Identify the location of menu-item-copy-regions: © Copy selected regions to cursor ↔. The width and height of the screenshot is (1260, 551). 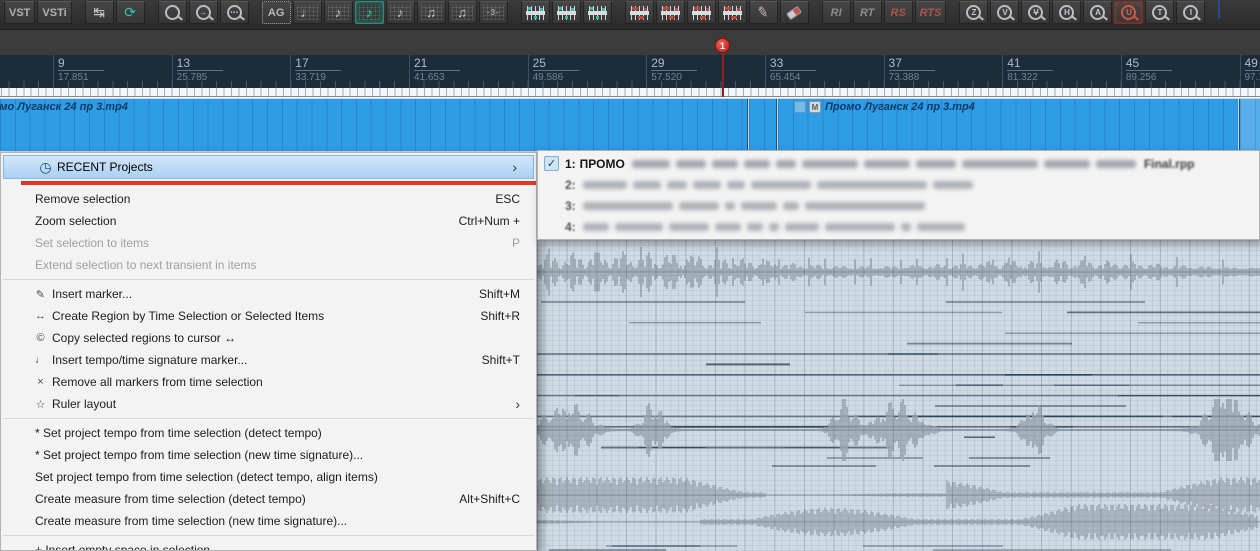
(268, 338).